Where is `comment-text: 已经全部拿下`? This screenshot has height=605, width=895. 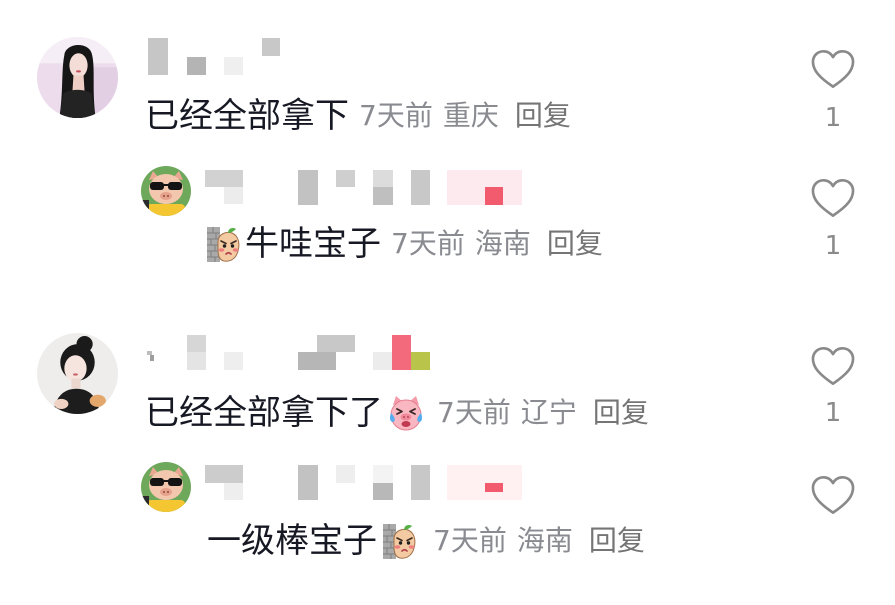
comment-text: 已经全部拿下 is located at coordinates (247, 116).